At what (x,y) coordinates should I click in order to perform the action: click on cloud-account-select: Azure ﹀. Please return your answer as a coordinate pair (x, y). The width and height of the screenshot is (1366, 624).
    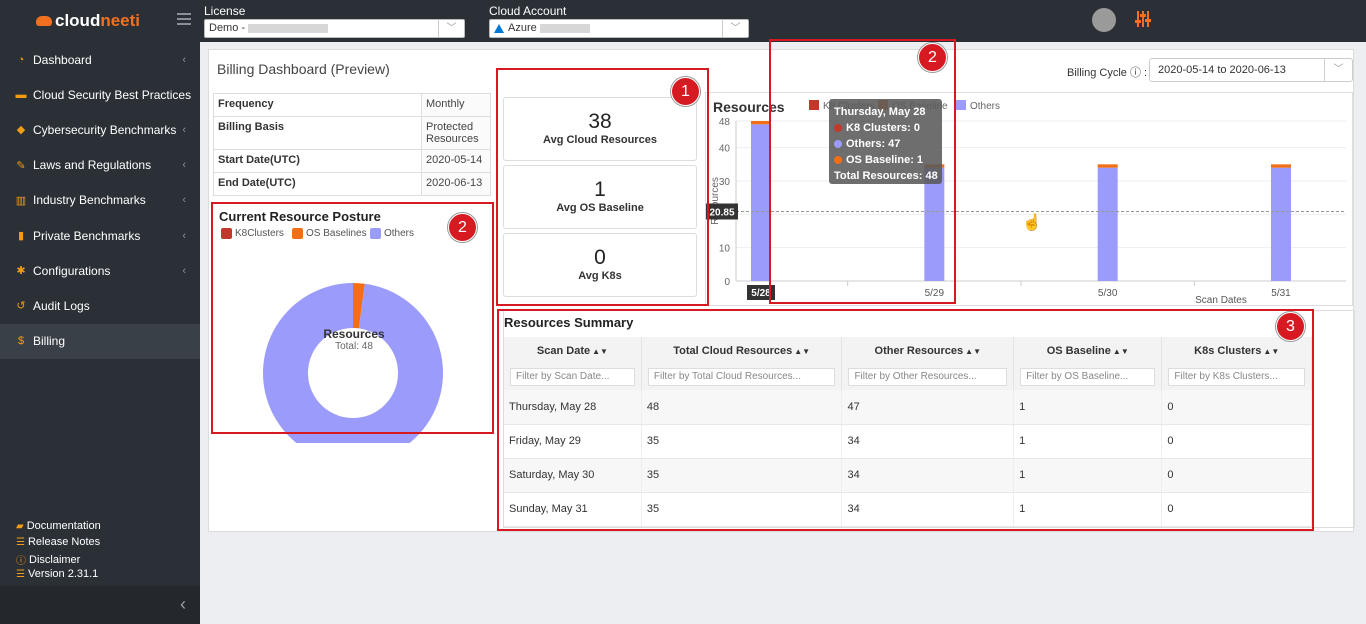
    Looking at the image, I should click on (619, 28).